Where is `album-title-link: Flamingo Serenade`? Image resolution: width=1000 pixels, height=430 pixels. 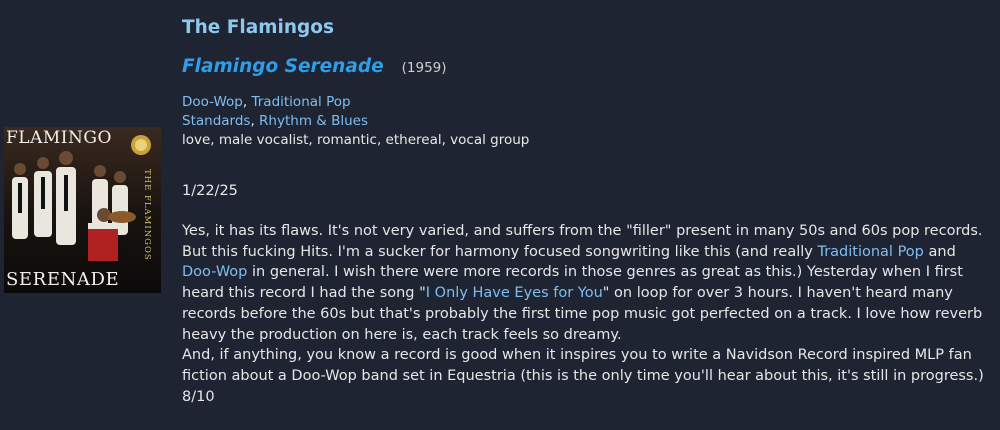 album-title-link: Flamingo Serenade is located at coordinates (283, 66).